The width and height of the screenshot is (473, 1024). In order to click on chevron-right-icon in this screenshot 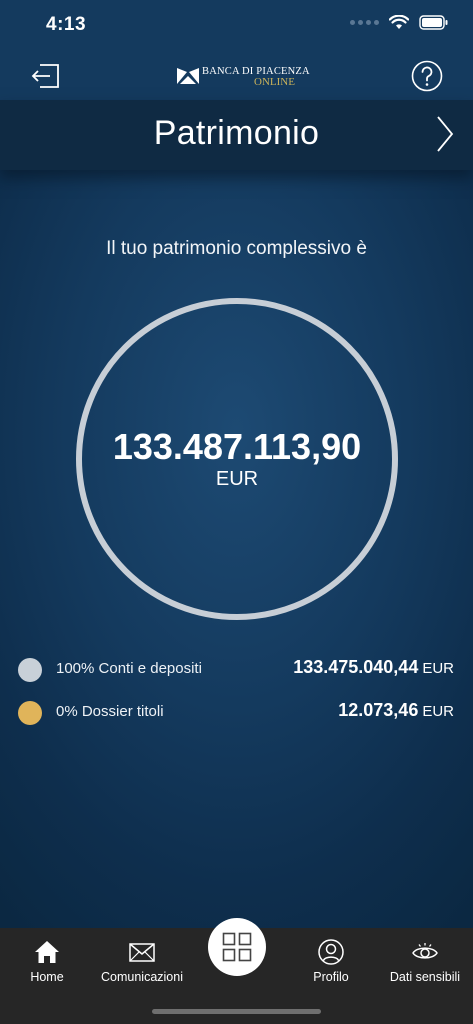, I will do `click(445, 134)`.